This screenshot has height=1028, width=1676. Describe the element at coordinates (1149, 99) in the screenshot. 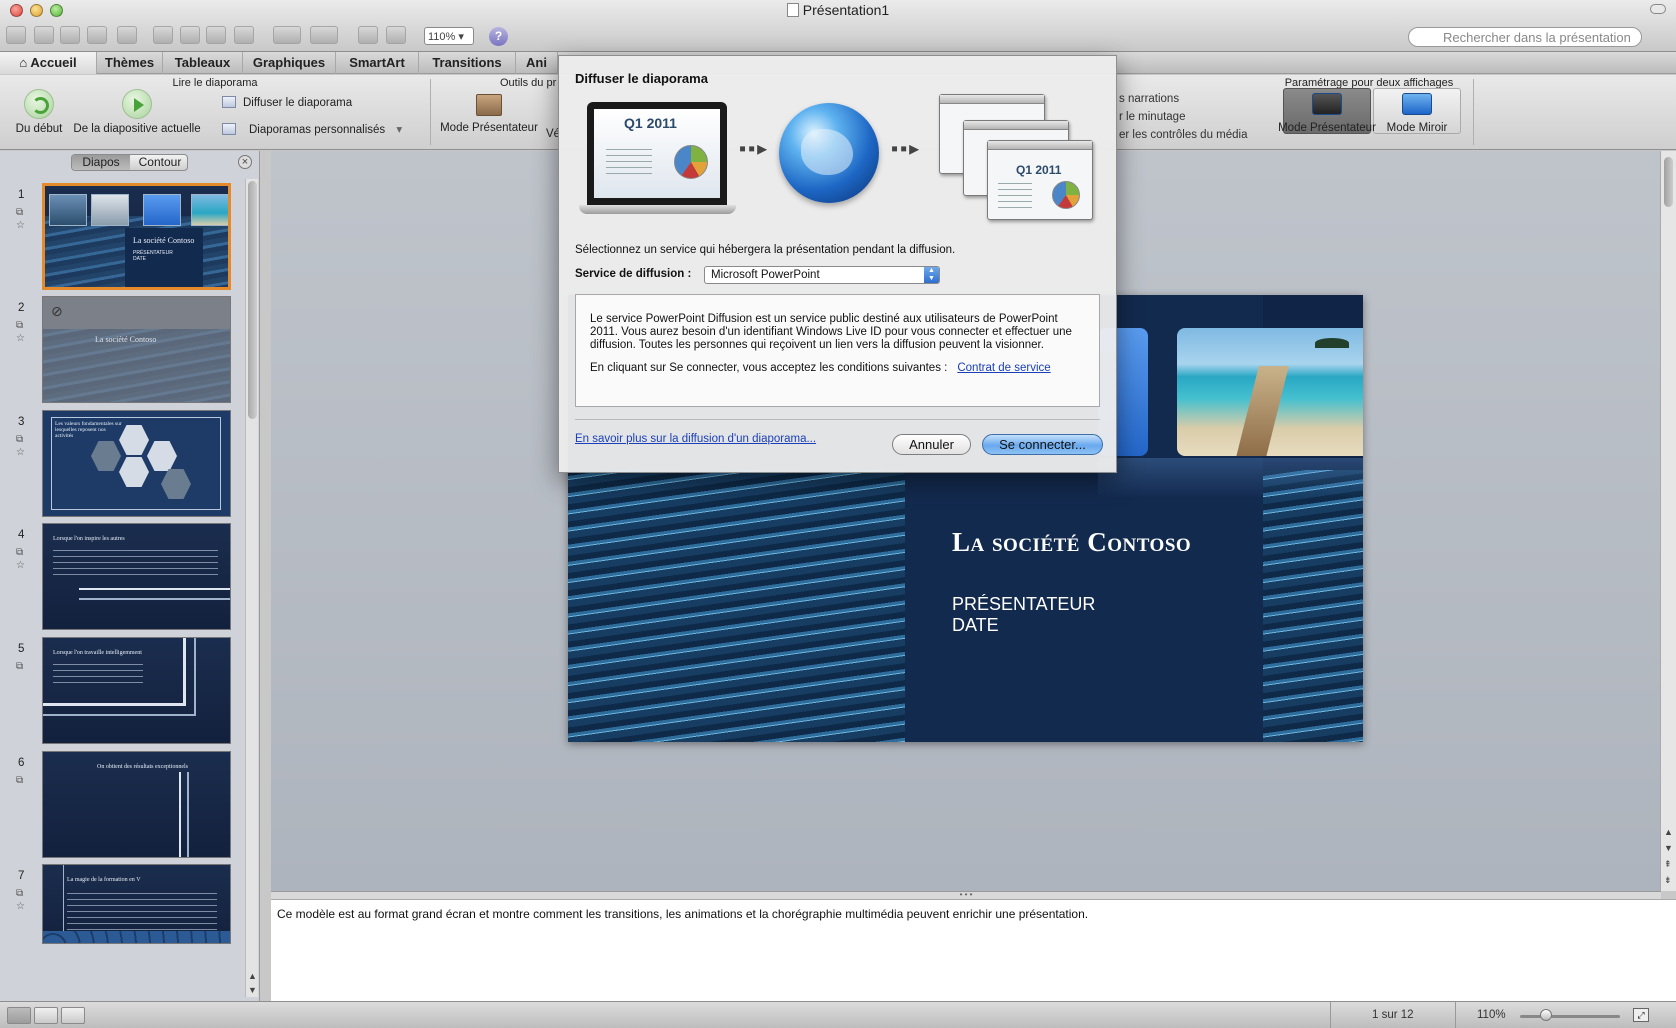

I see `record-narrations-button: s narrations` at that location.